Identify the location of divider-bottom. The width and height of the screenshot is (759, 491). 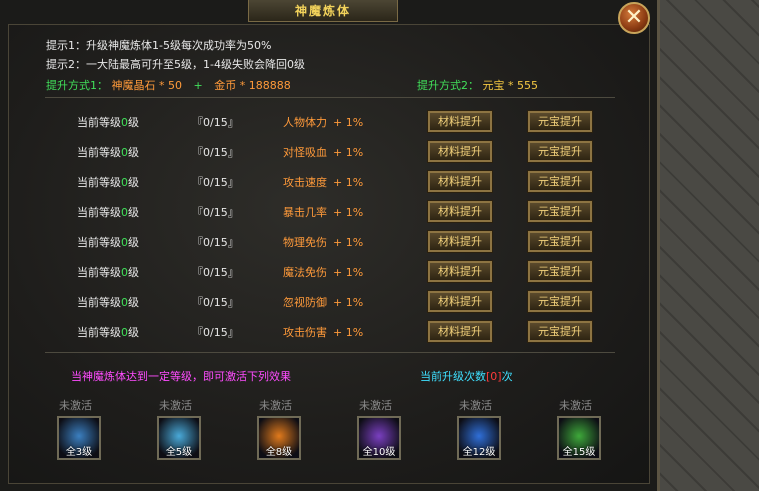
(330, 352).